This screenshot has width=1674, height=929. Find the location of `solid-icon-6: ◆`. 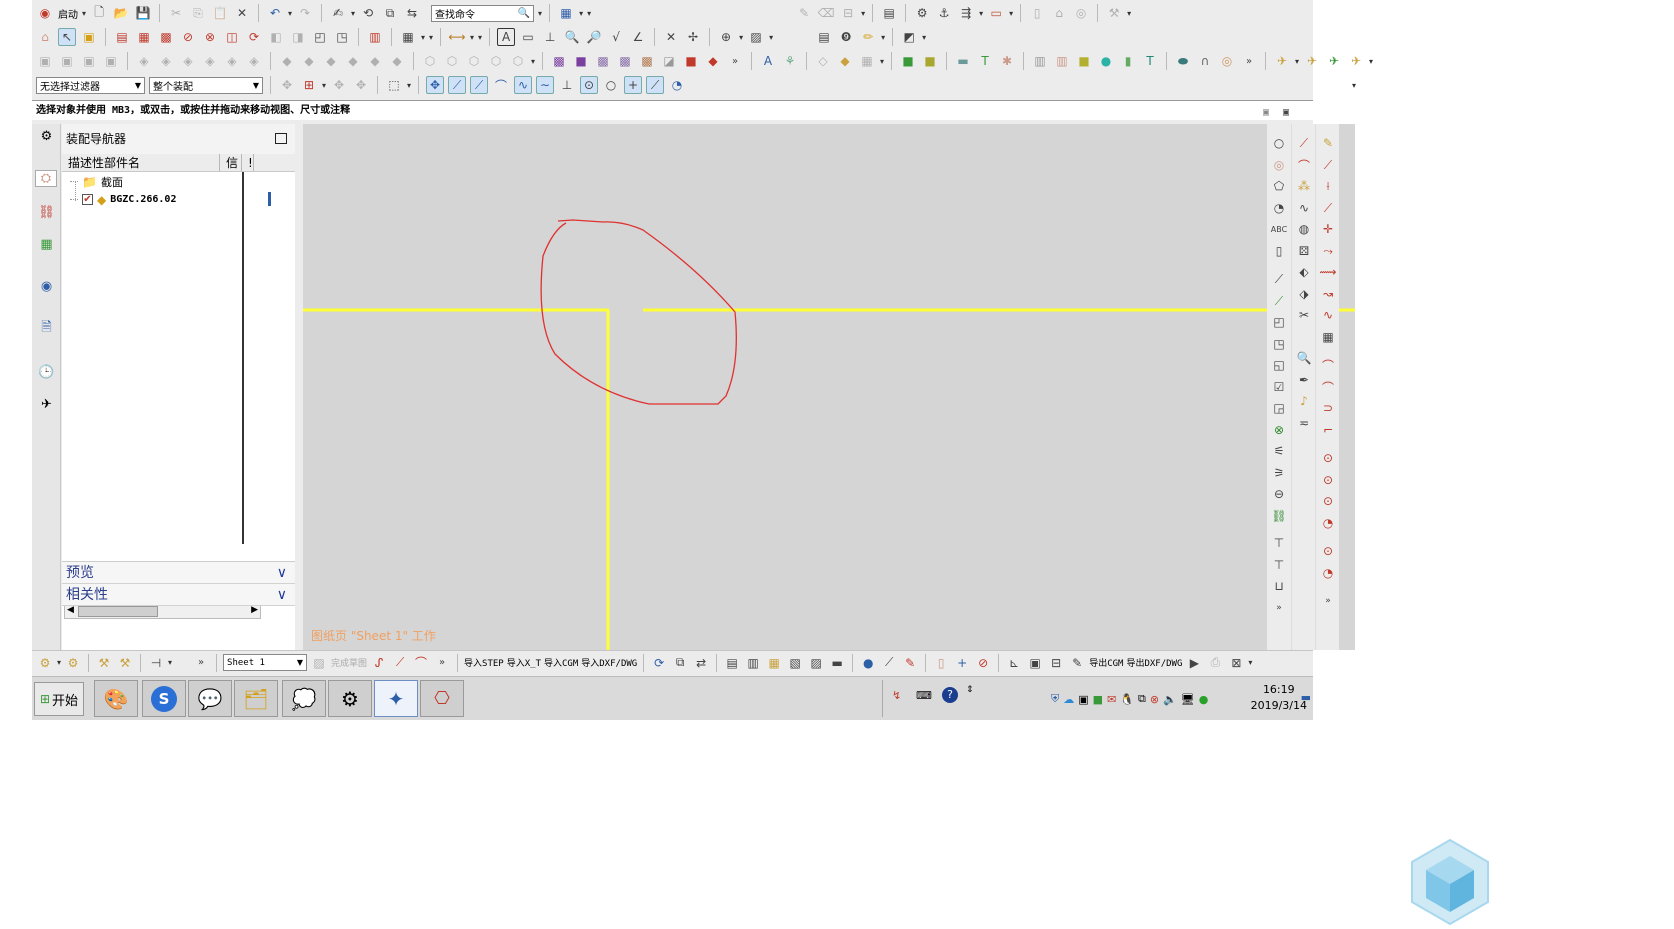

solid-icon-6: ◆ is located at coordinates (397, 61).